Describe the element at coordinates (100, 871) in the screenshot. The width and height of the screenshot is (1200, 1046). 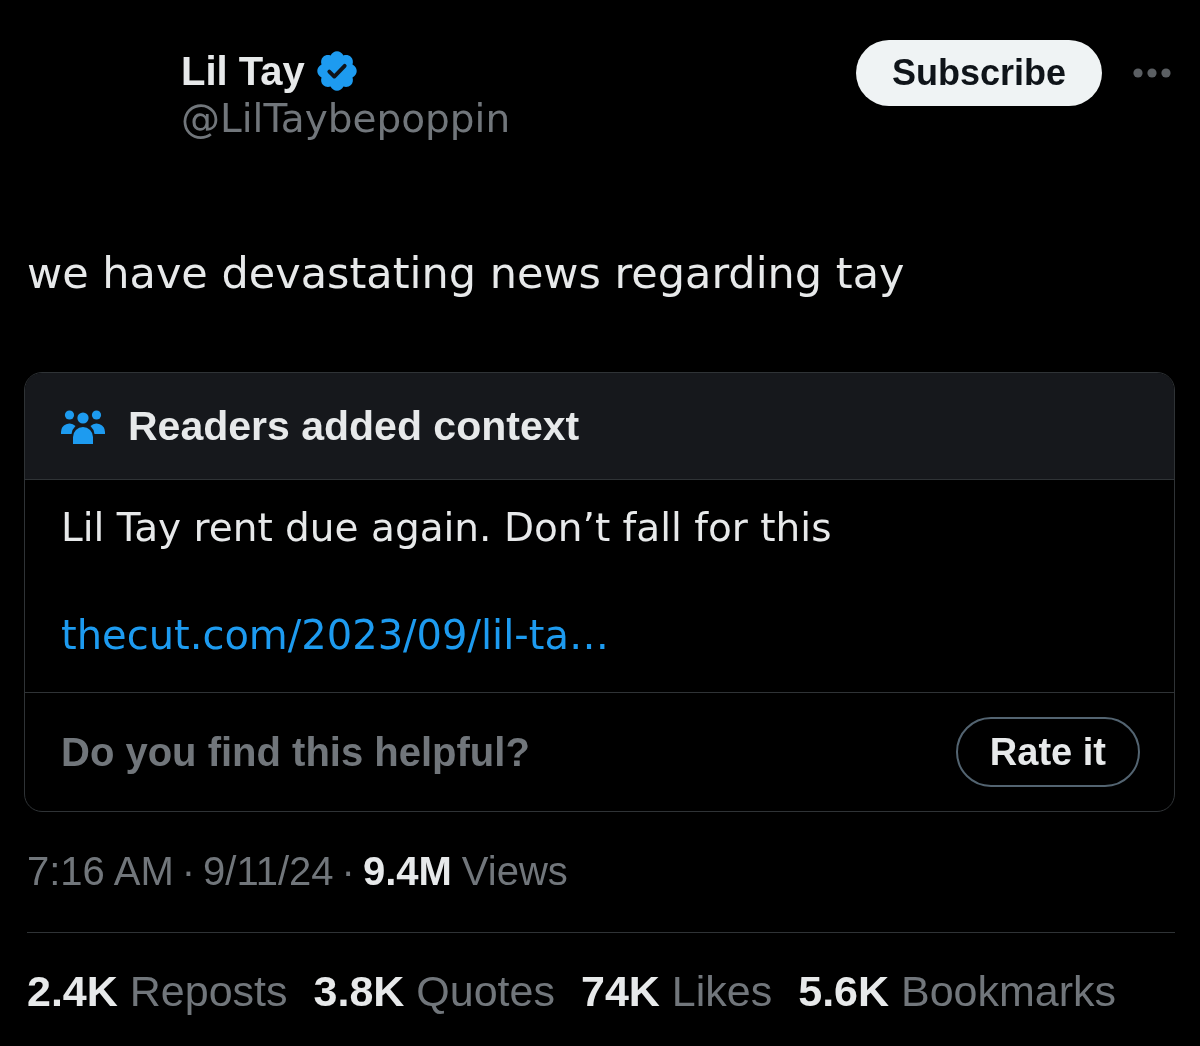
I see `post-time: 7:16 AM` at that location.